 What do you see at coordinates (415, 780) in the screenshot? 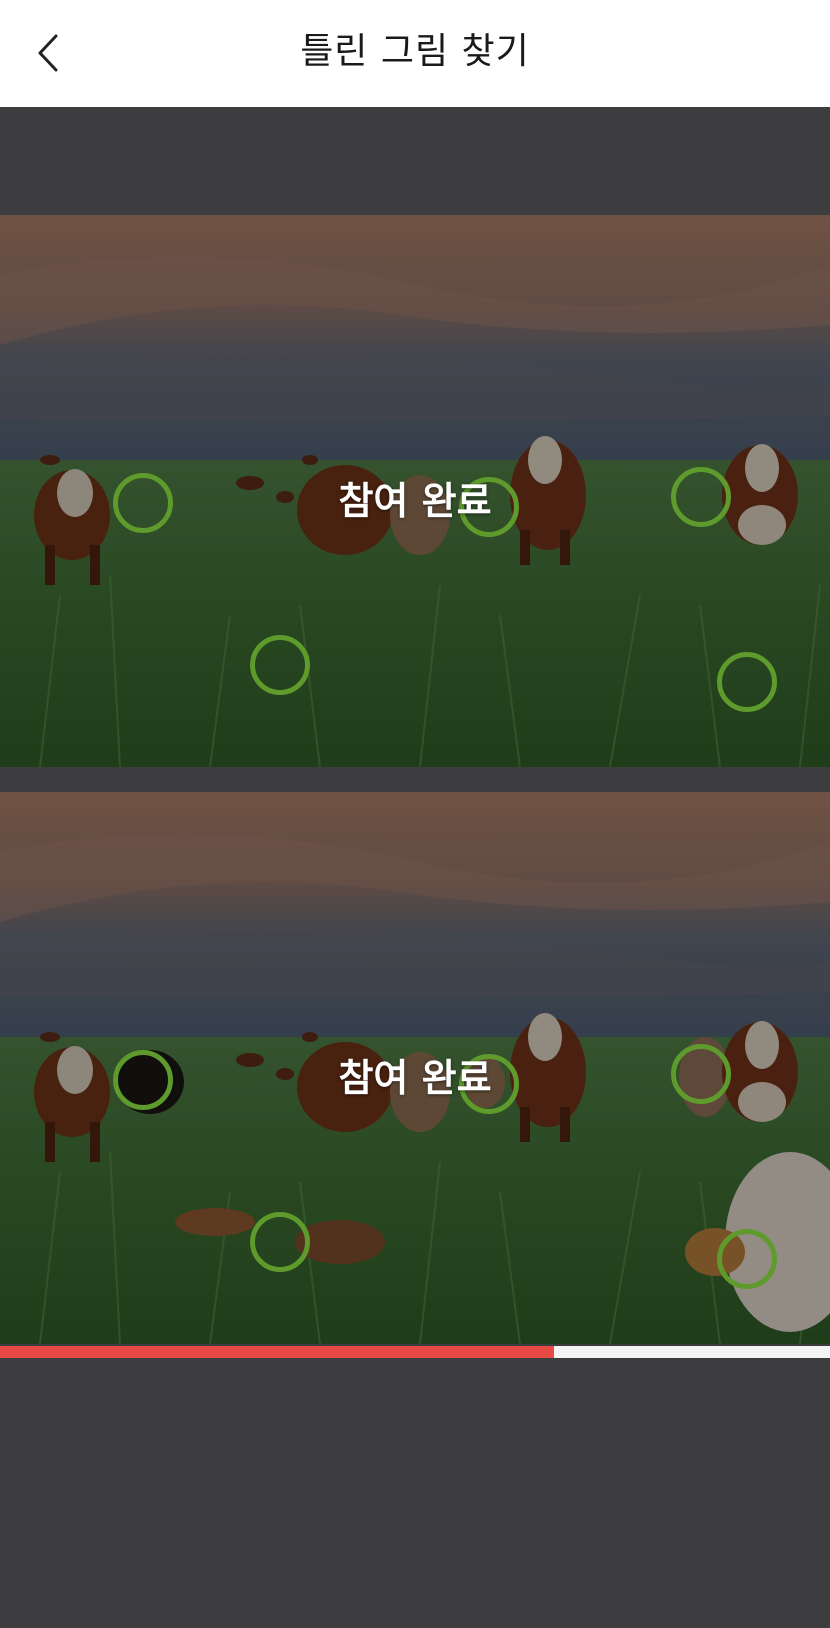
I see `image-divider` at bounding box center [415, 780].